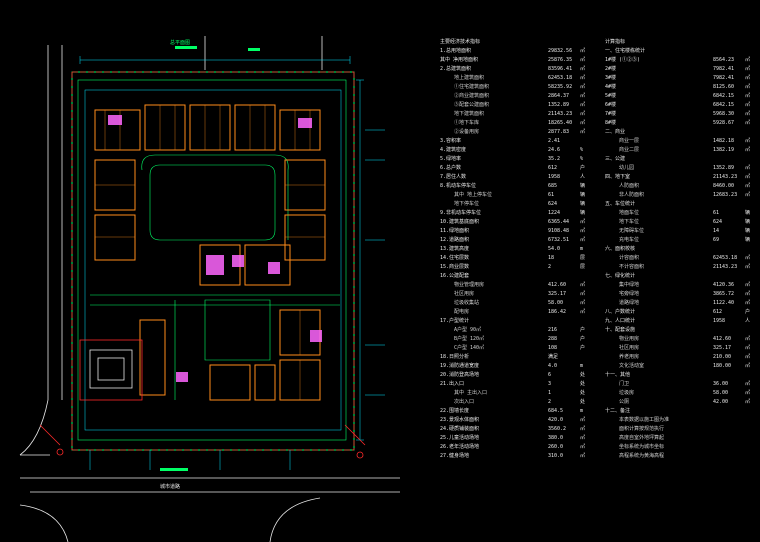 The height and width of the screenshot is (542, 760). Describe the element at coordinates (718, 312) in the screenshot. I see `table-cell-value: 612` at that location.